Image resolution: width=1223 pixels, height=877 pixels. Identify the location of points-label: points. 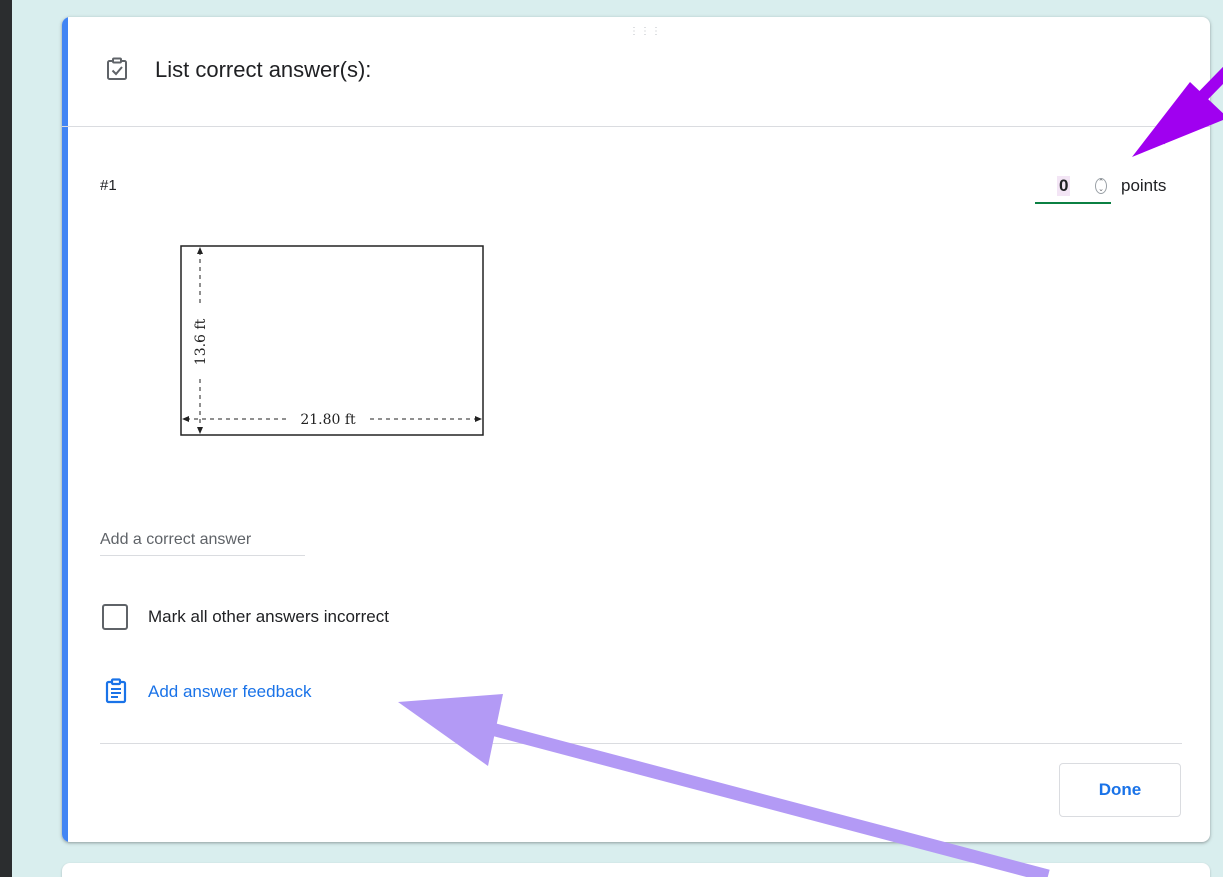
(1144, 185).